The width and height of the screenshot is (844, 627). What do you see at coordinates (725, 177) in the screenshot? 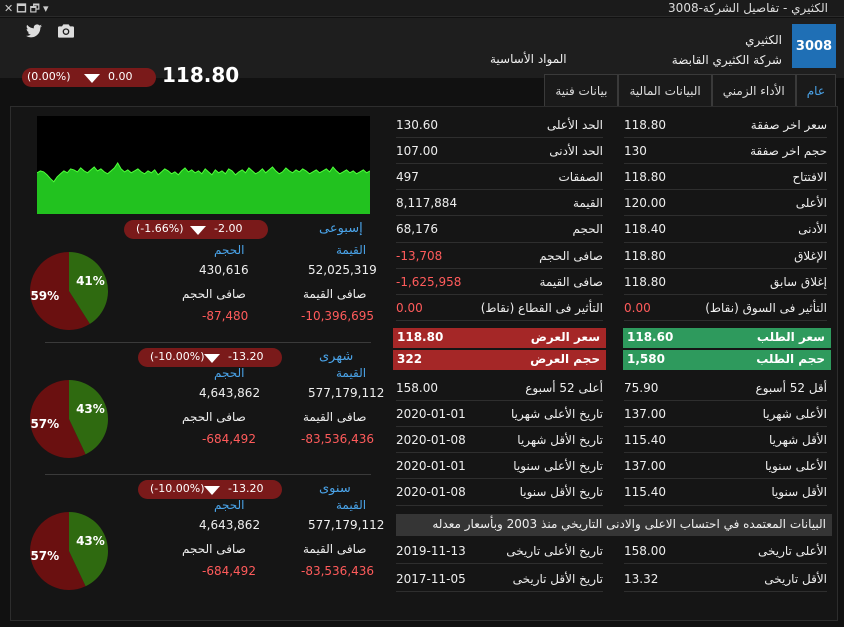
I see `stat-col1-row: الافتتاح 118.80` at bounding box center [725, 177].